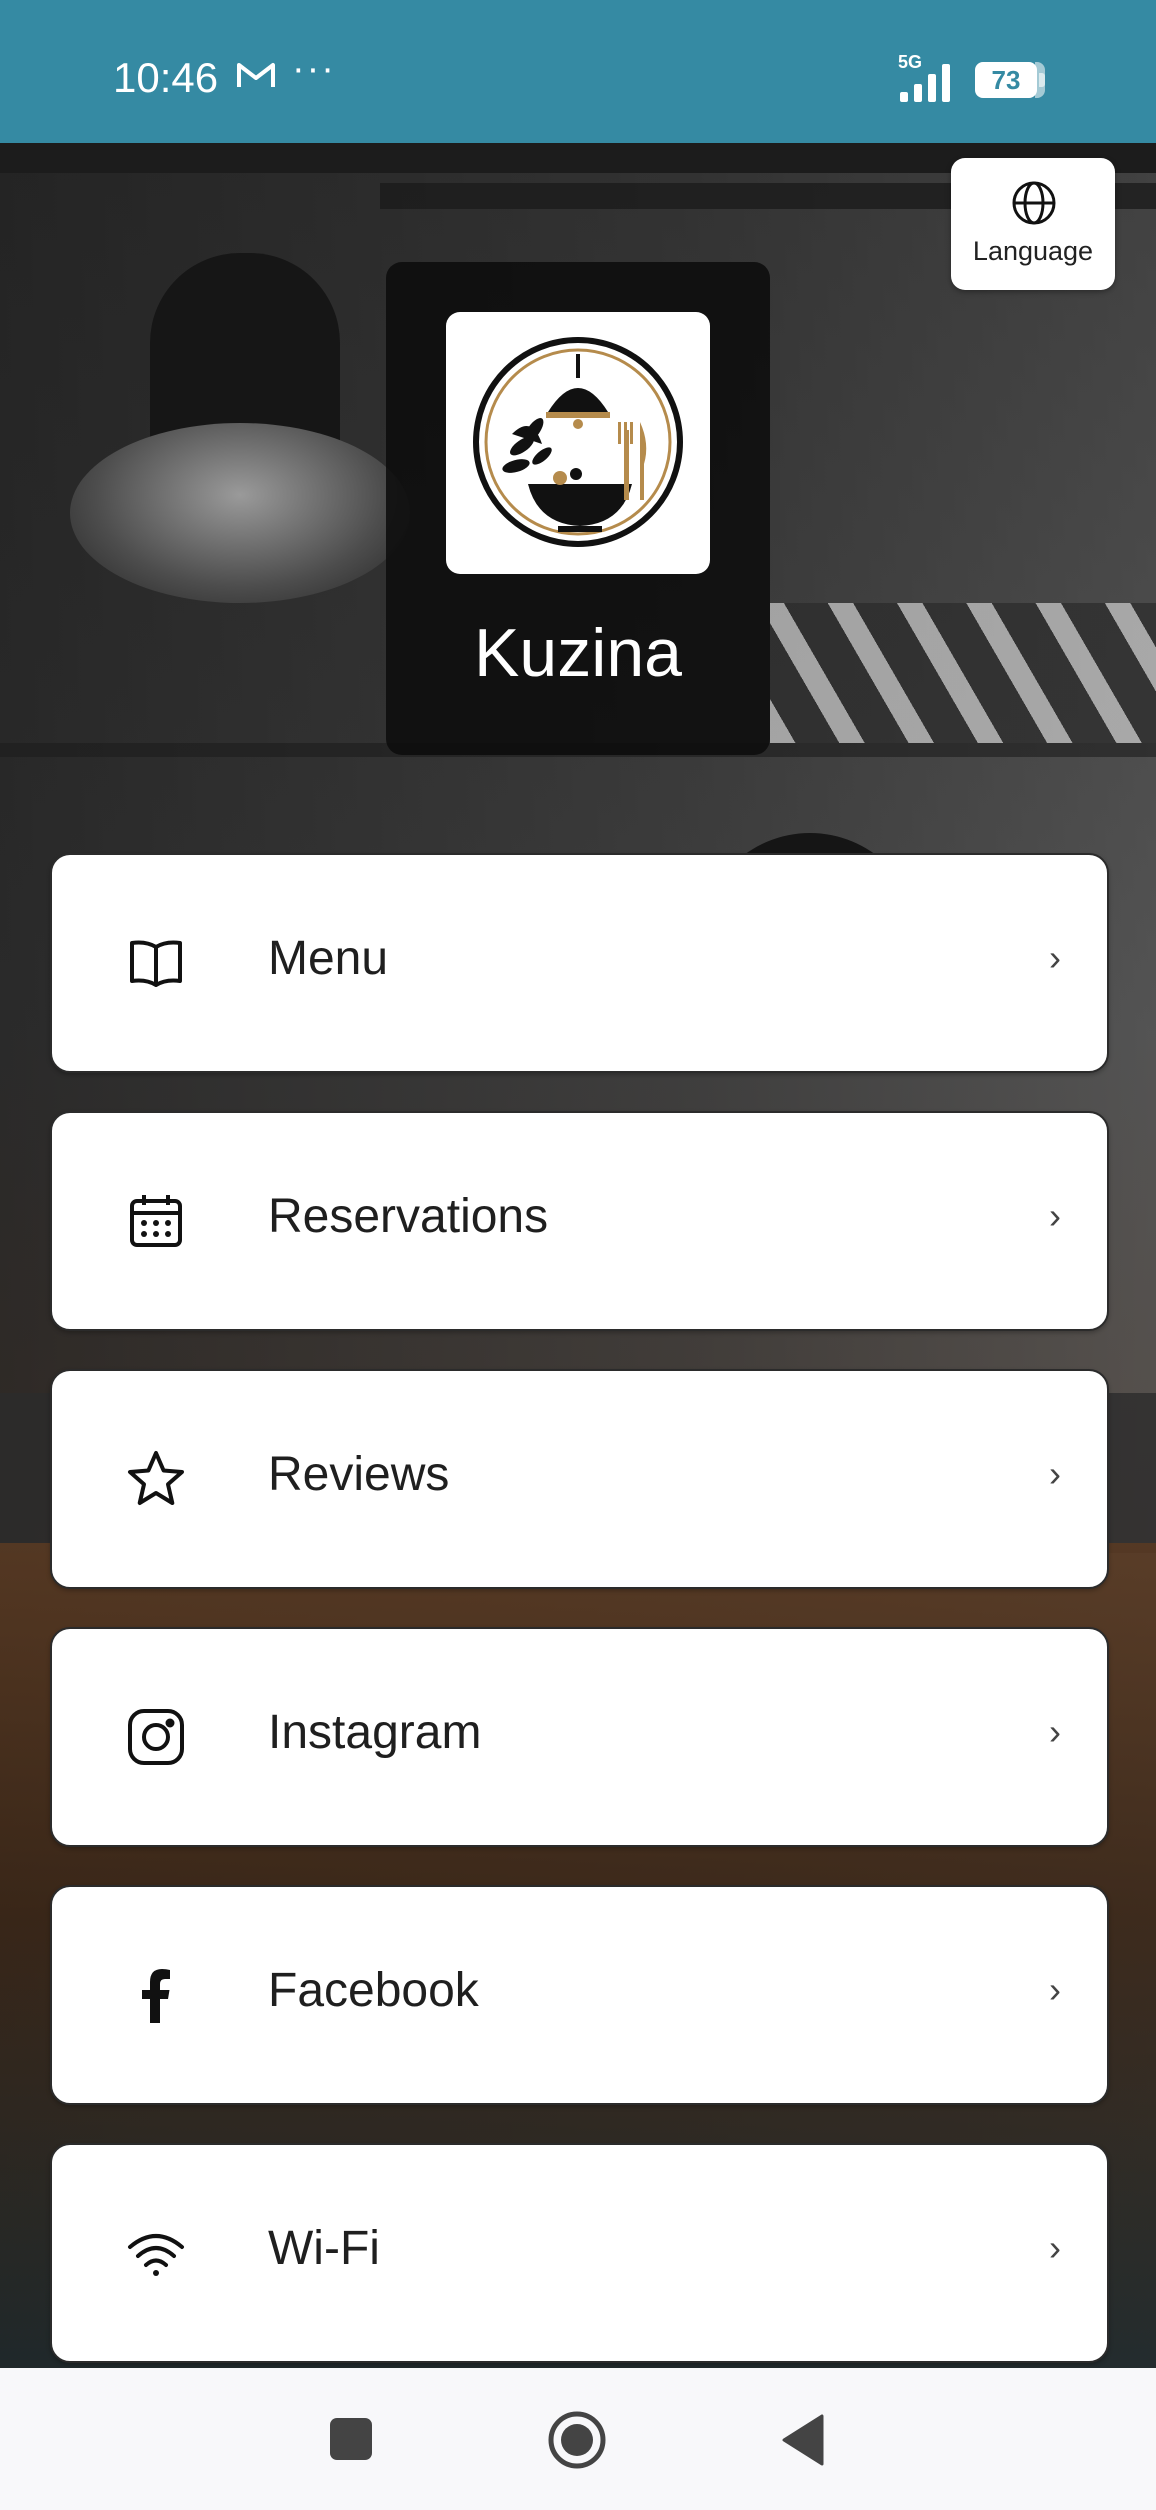  Describe the element at coordinates (351, 2441) in the screenshot. I see `recents-button` at that location.